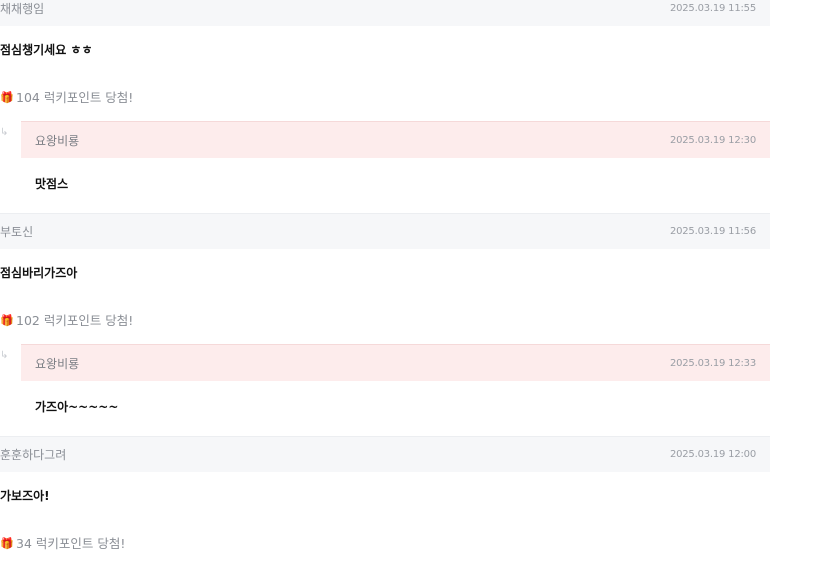 The image size is (835, 569). What do you see at coordinates (385, 321) in the screenshot?
I see `lucky-point-notice: 🎁 102 럭키포인트 당첨!` at bounding box center [385, 321].